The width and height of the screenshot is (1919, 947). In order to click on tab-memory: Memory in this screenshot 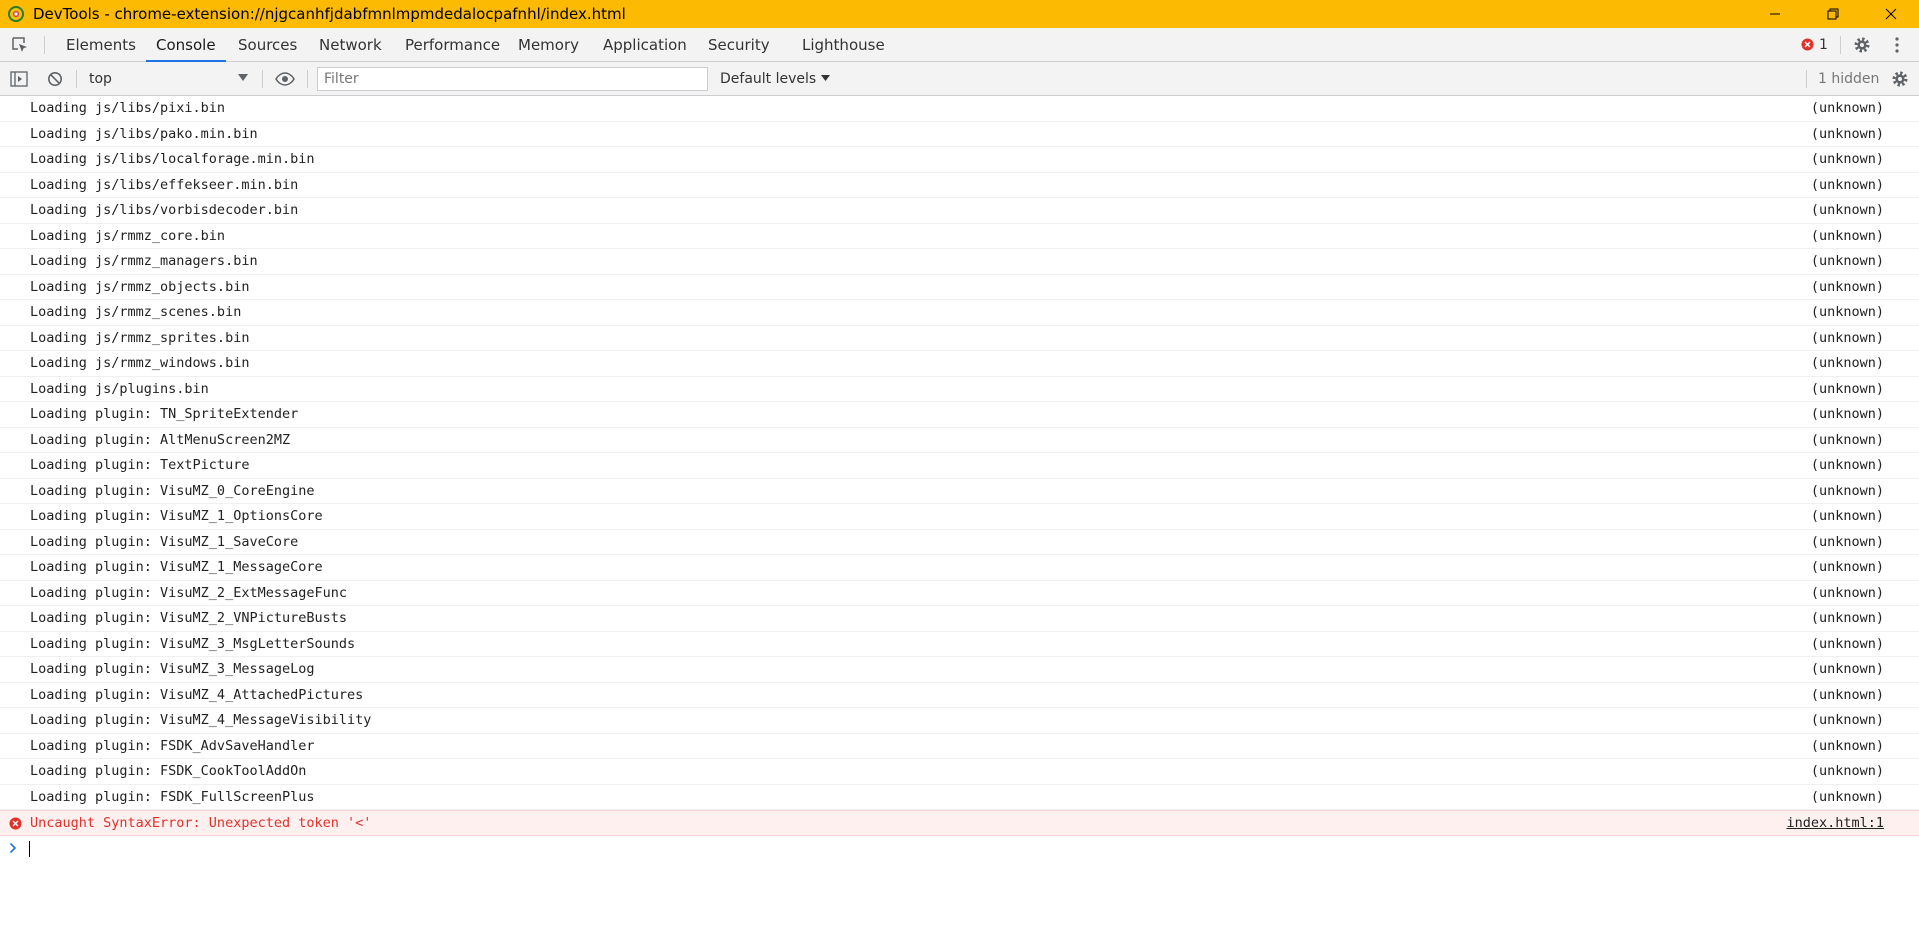, I will do `click(548, 44)`.